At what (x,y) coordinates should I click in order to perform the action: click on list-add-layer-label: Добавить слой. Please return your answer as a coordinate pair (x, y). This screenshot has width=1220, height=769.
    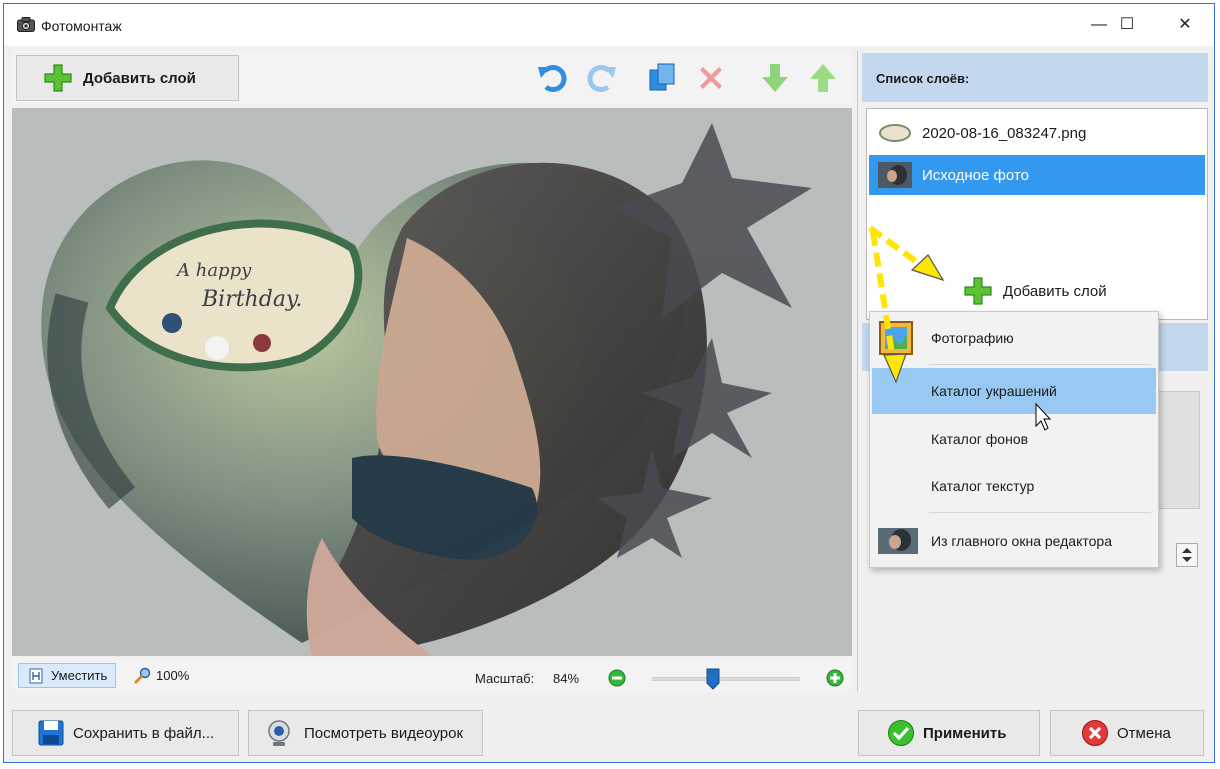
    Looking at the image, I should click on (1055, 291).